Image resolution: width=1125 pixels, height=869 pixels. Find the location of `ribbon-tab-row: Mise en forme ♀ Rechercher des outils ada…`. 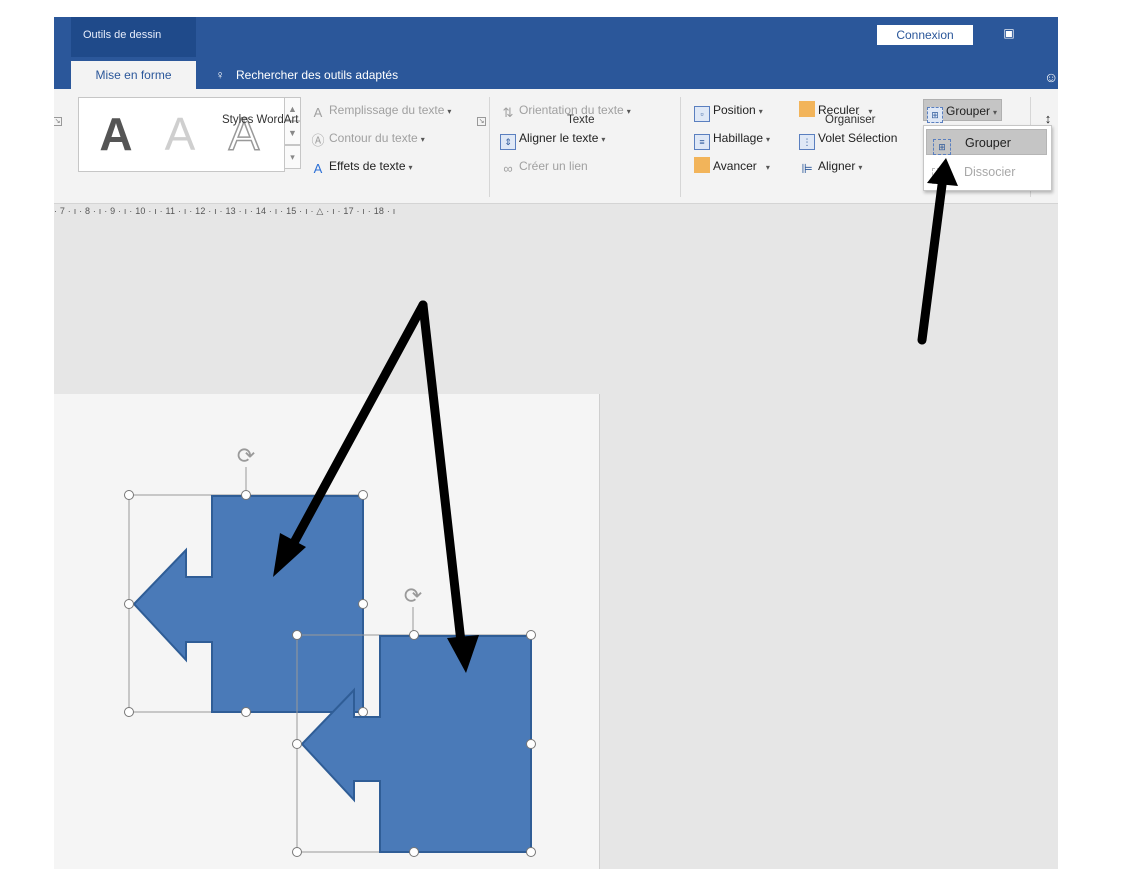

ribbon-tab-row: Mise en forme ♀ Rechercher des outils ada… is located at coordinates (556, 73).